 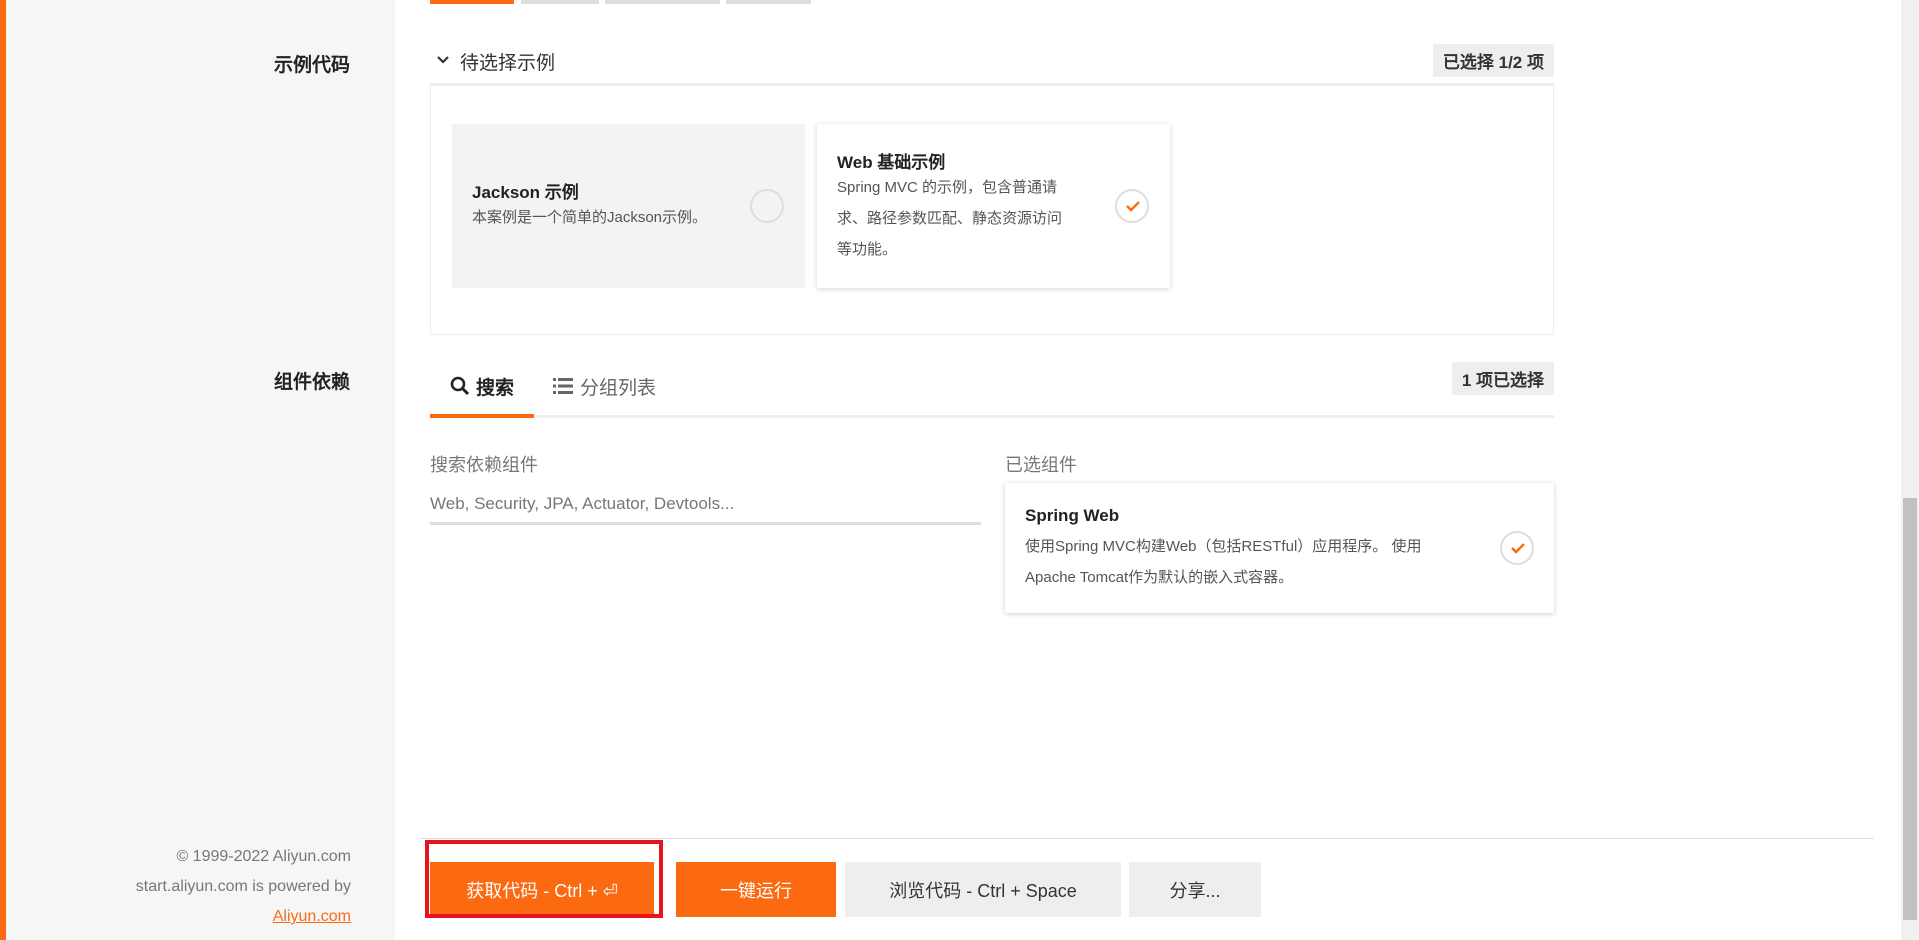 What do you see at coordinates (1910, 470) in the screenshot?
I see `scrollbar` at bounding box center [1910, 470].